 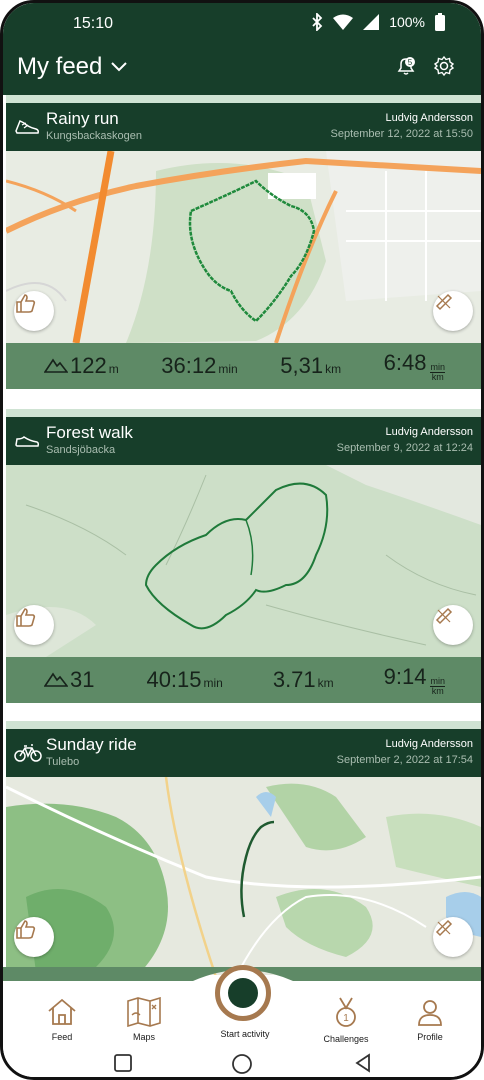 I want to click on feed-selector: My feed, so click(x=72, y=67).